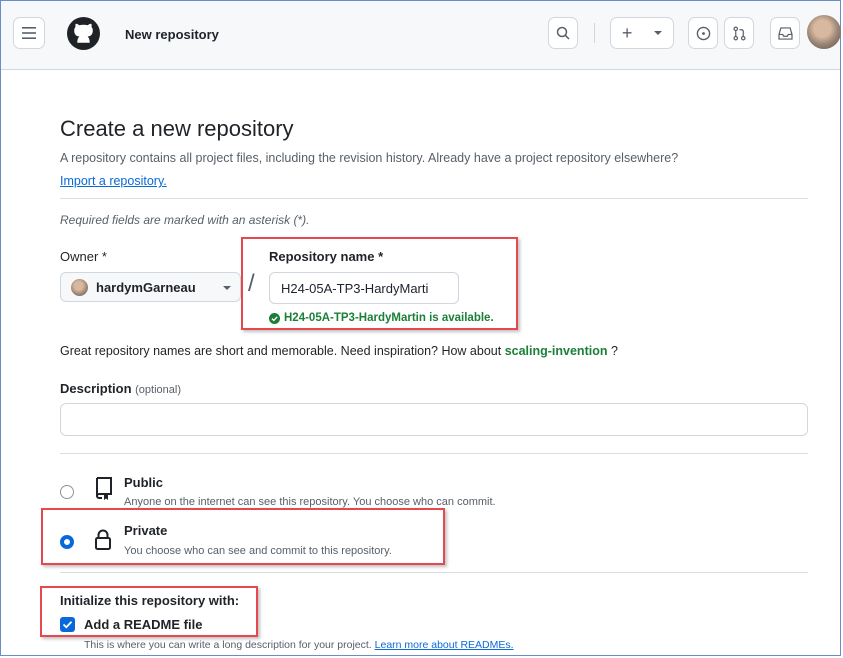  I want to click on plus-icon: +, so click(627, 32).